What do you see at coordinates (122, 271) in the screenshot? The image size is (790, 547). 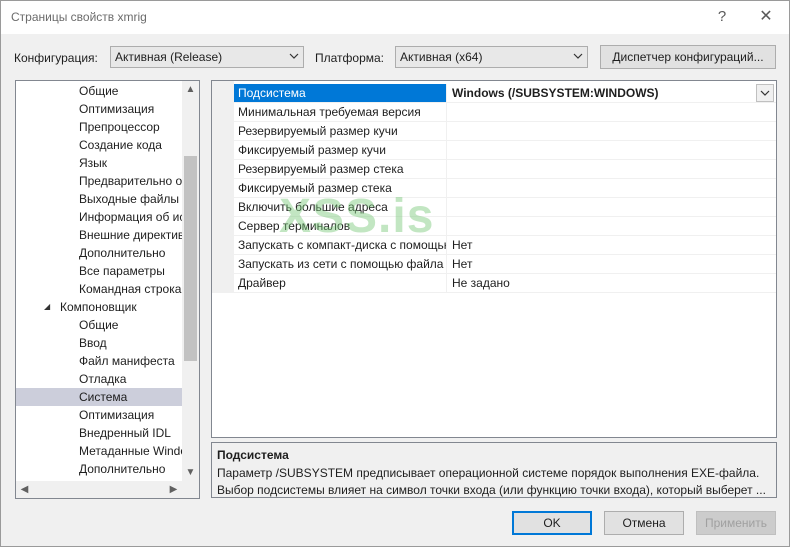 I see `tree-item-label: Все параметры` at bounding box center [122, 271].